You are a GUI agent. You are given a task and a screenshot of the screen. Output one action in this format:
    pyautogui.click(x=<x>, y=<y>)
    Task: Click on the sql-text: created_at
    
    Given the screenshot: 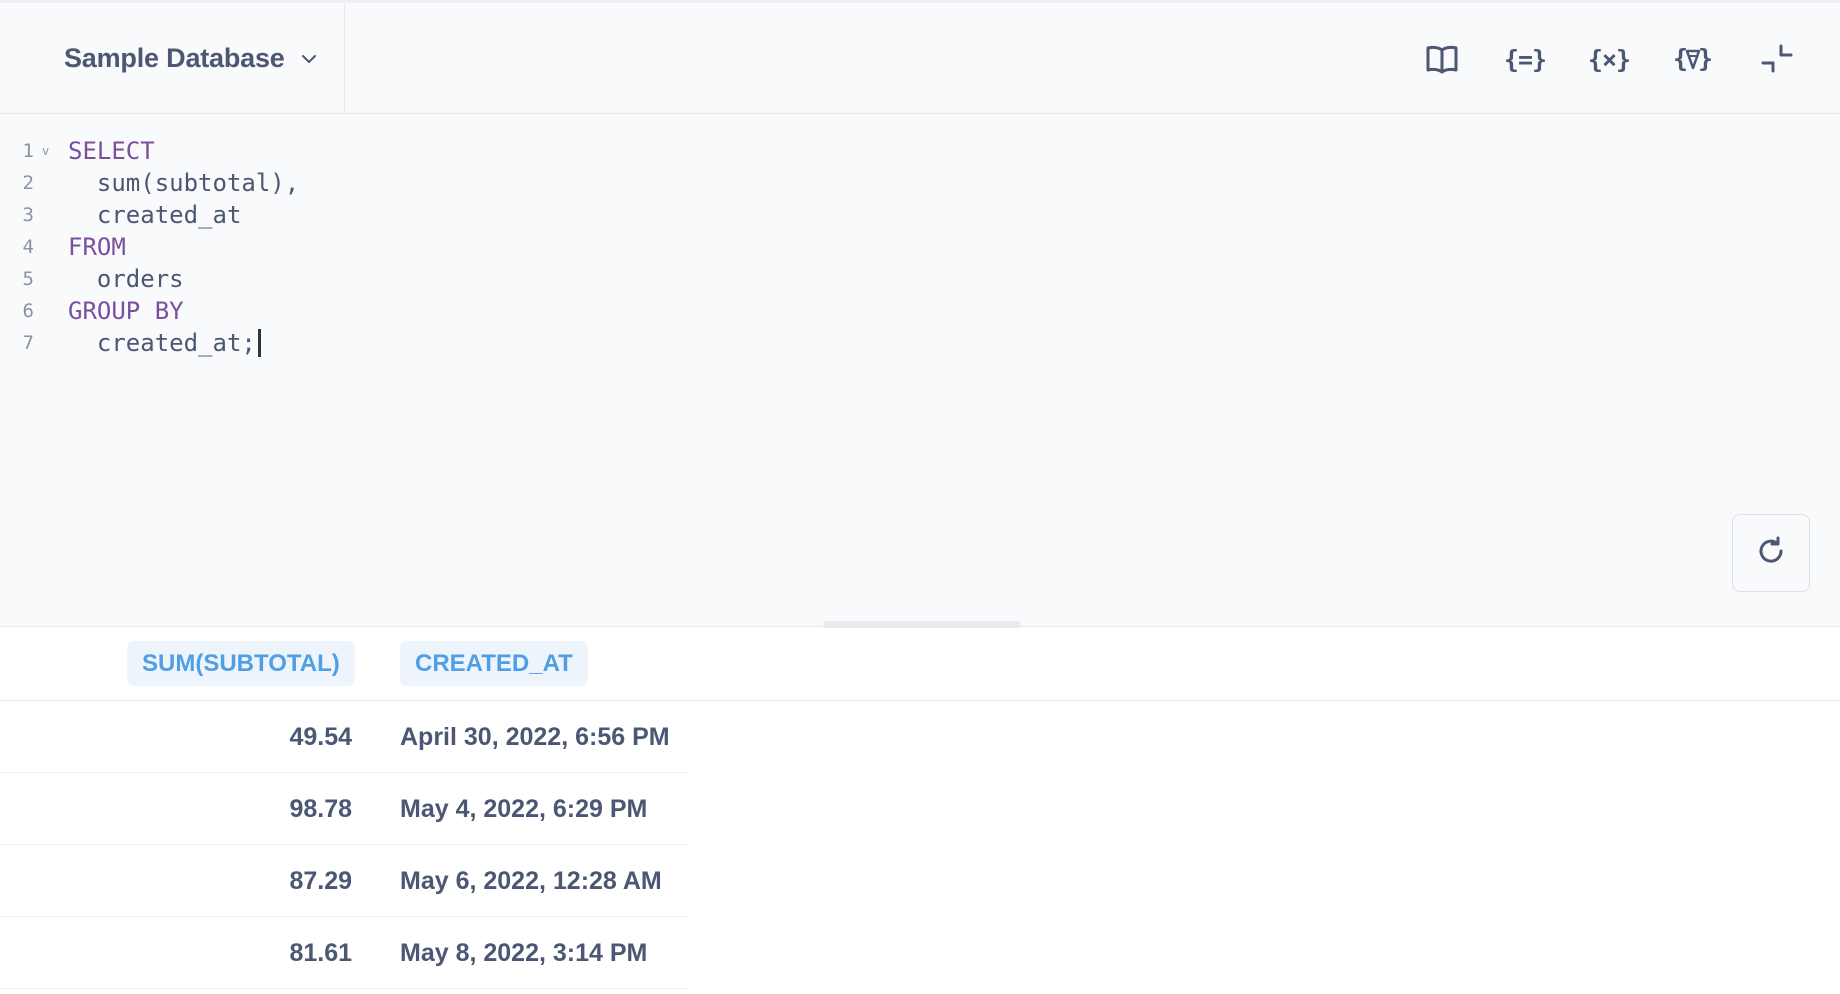 What is the action you would take?
    pyautogui.click(x=155, y=215)
    